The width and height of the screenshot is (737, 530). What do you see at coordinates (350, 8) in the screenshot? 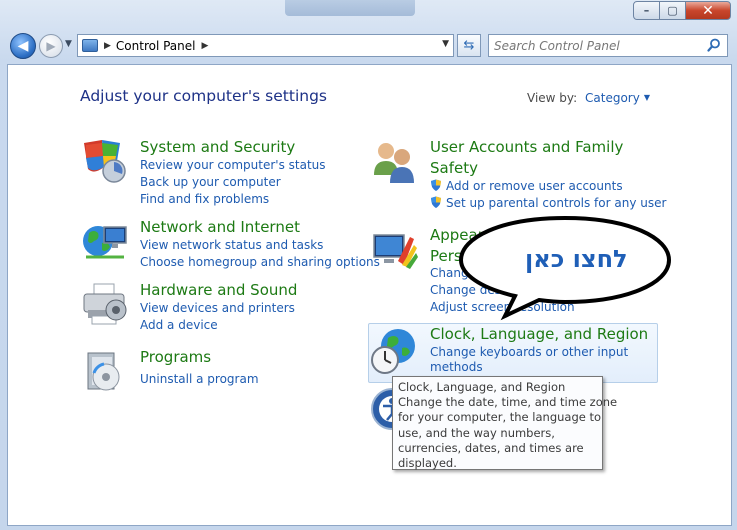
I see `title-strip` at bounding box center [350, 8].